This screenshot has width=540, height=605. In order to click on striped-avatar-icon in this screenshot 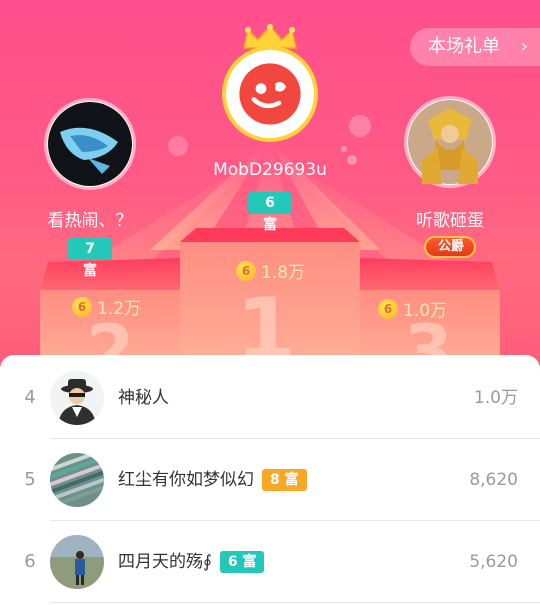, I will do `click(77, 480)`.